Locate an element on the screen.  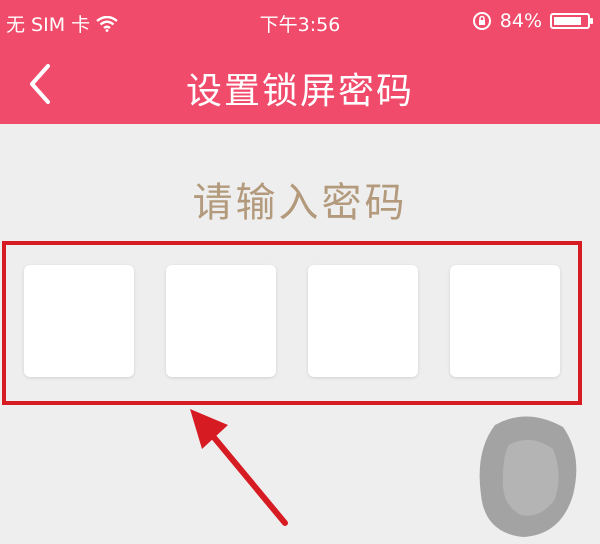
status-bar: 无 SIM 卡 下午3:56 84% is located at coordinates (300, 22).